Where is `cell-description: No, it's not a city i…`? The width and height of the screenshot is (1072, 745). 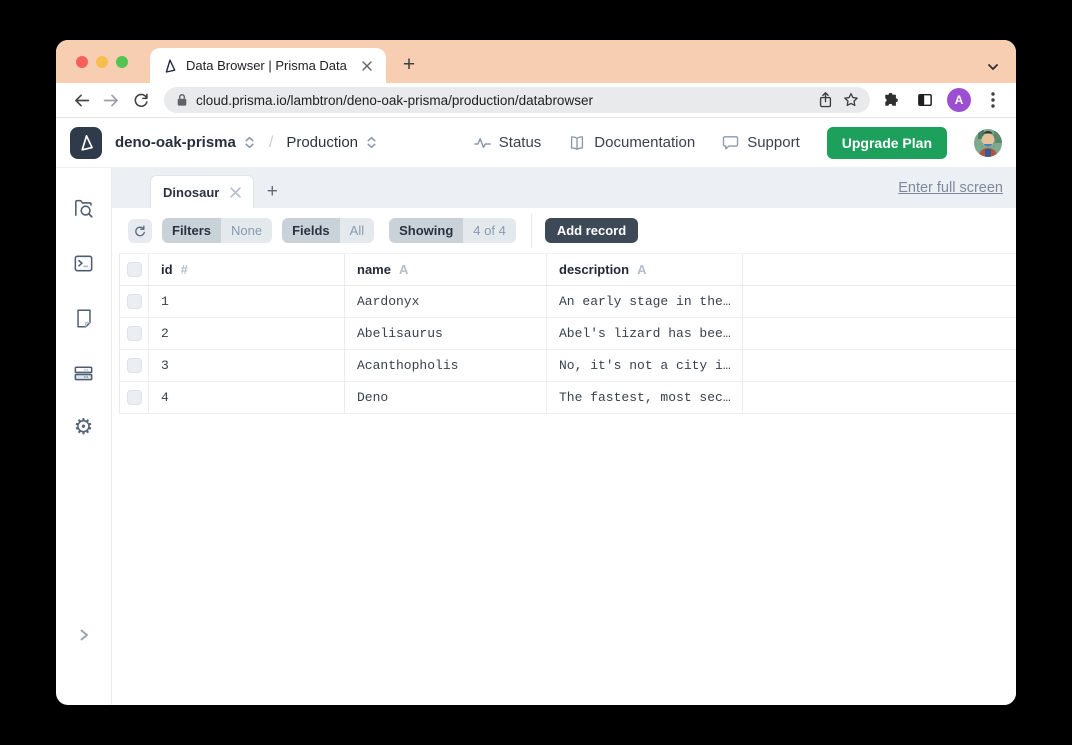 cell-description: No, it's not a city i… is located at coordinates (645, 365).